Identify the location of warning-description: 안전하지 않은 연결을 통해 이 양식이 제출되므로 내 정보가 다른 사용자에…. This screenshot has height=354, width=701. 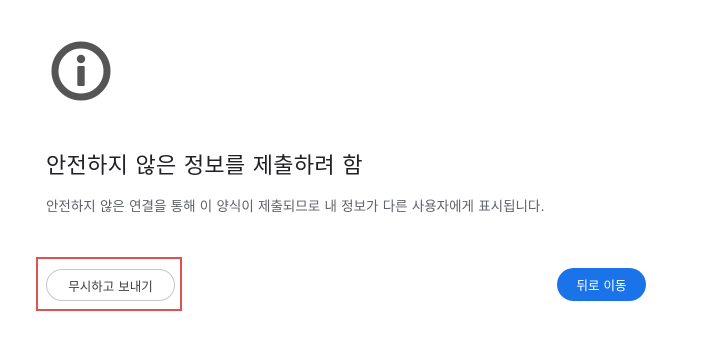
(295, 207).